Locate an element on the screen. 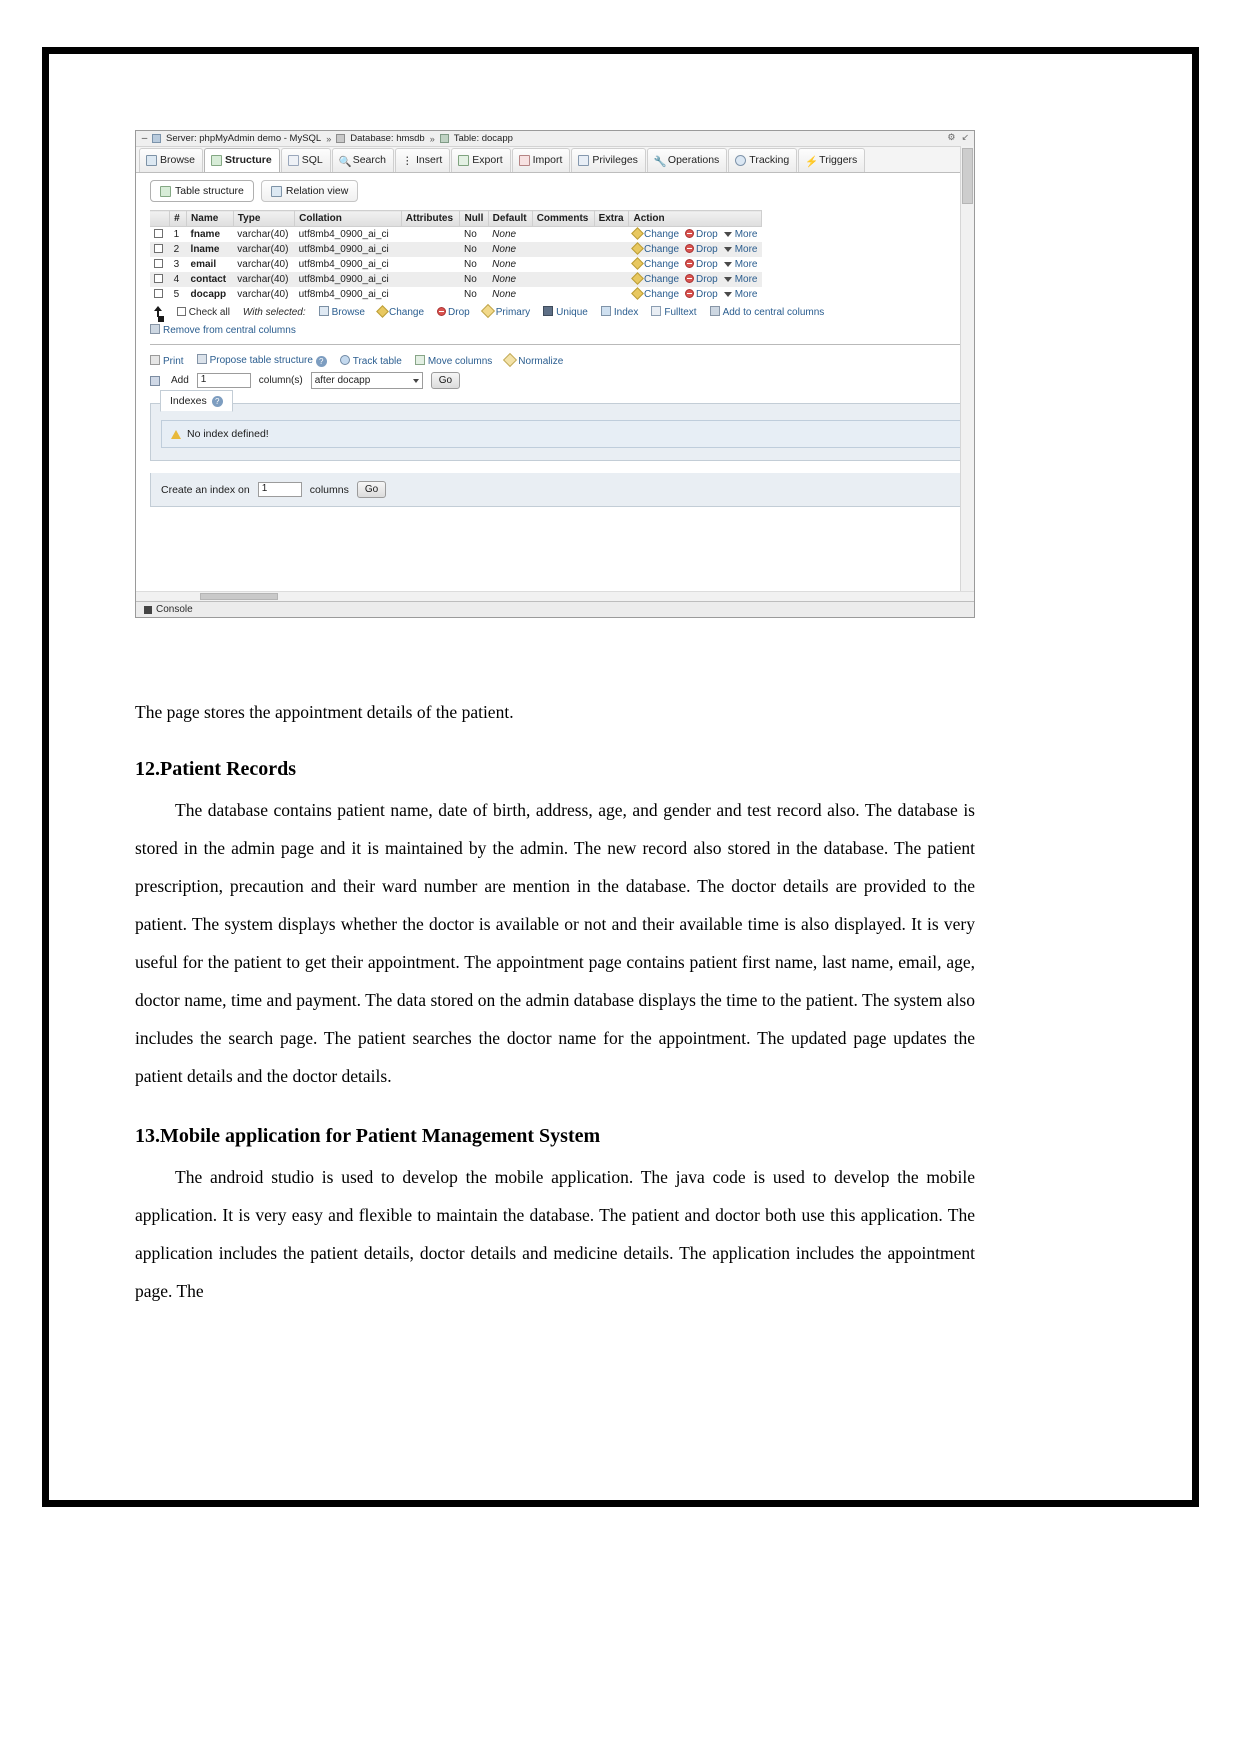 The height and width of the screenshot is (1754, 1241). fulltext-action: Fulltext is located at coordinates (674, 312).